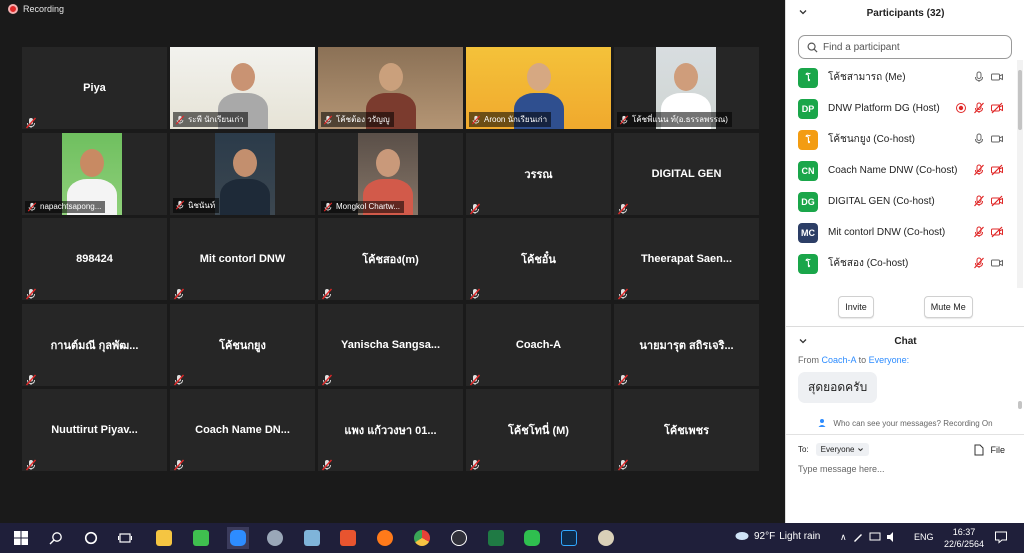 The height and width of the screenshot is (553, 1024). Describe the element at coordinates (238, 538) in the screenshot. I see `zoom-app-icon` at that location.